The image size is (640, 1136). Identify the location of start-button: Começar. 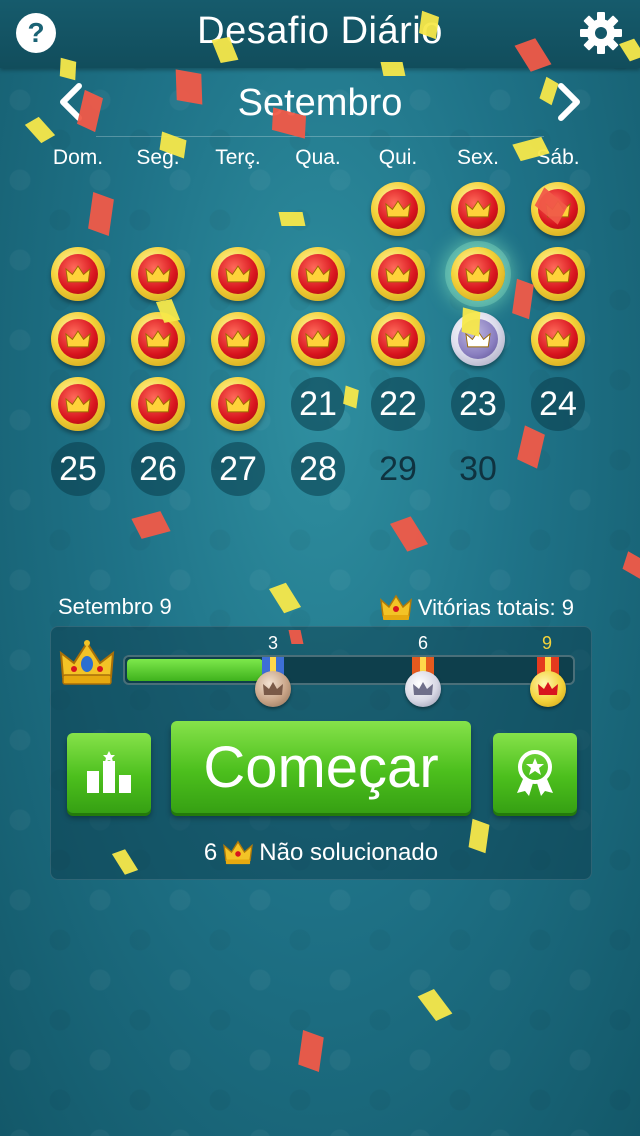
(321, 767).